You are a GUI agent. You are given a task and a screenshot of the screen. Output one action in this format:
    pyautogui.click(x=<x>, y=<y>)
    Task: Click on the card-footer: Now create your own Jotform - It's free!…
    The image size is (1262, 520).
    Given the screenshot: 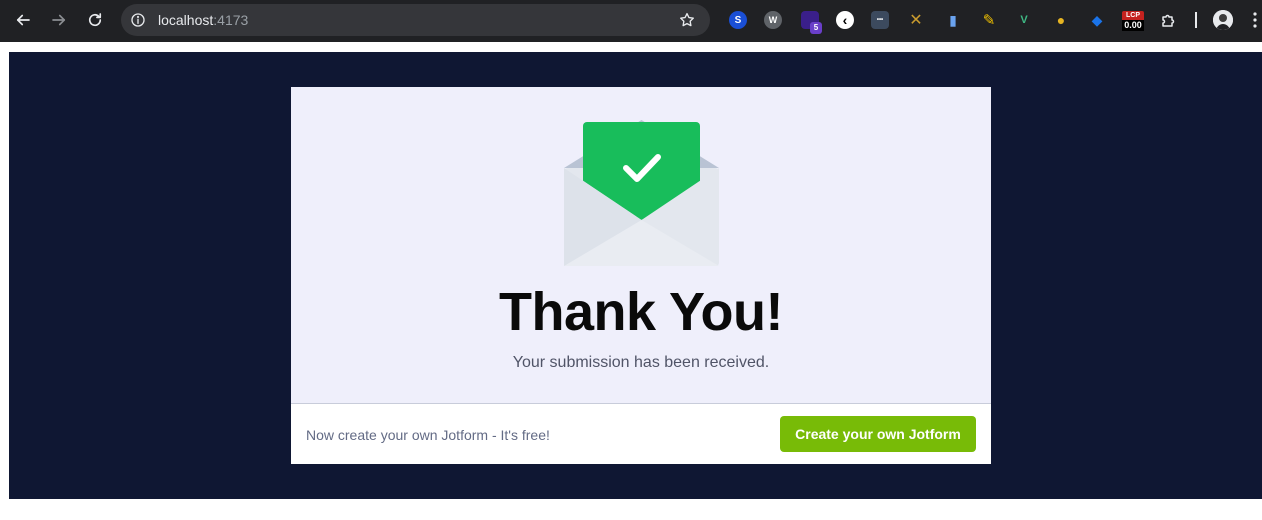 What is the action you would take?
    pyautogui.click(x=641, y=433)
    